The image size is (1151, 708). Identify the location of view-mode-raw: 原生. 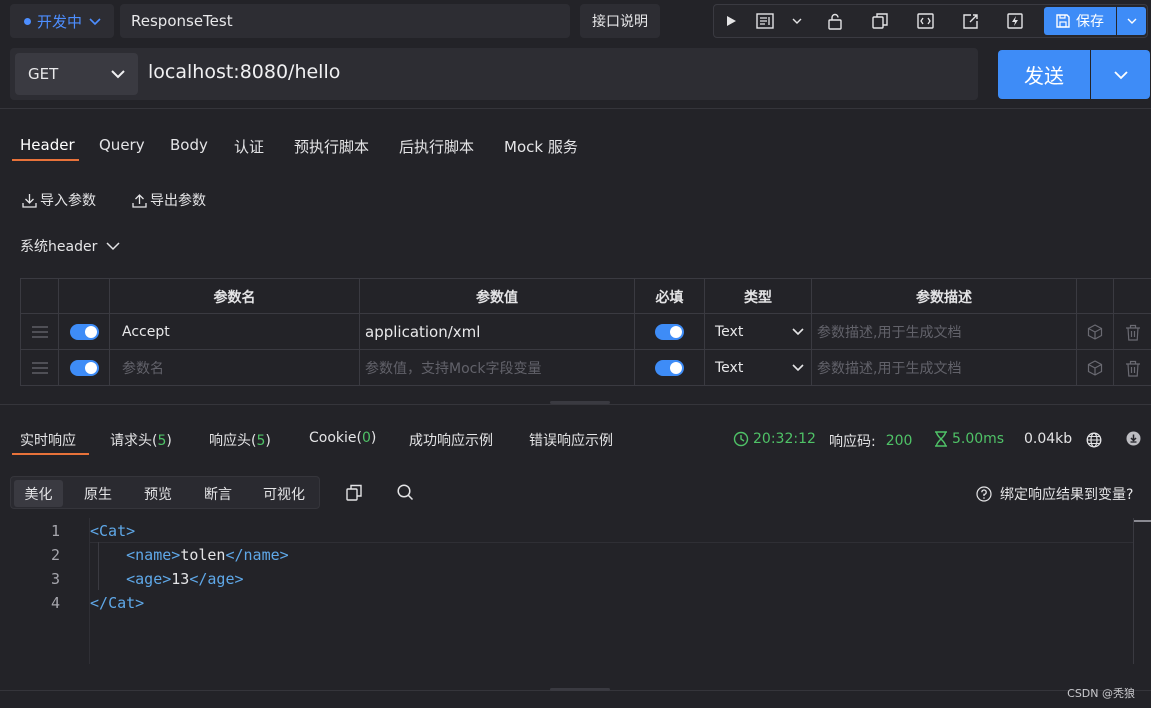
(98, 493).